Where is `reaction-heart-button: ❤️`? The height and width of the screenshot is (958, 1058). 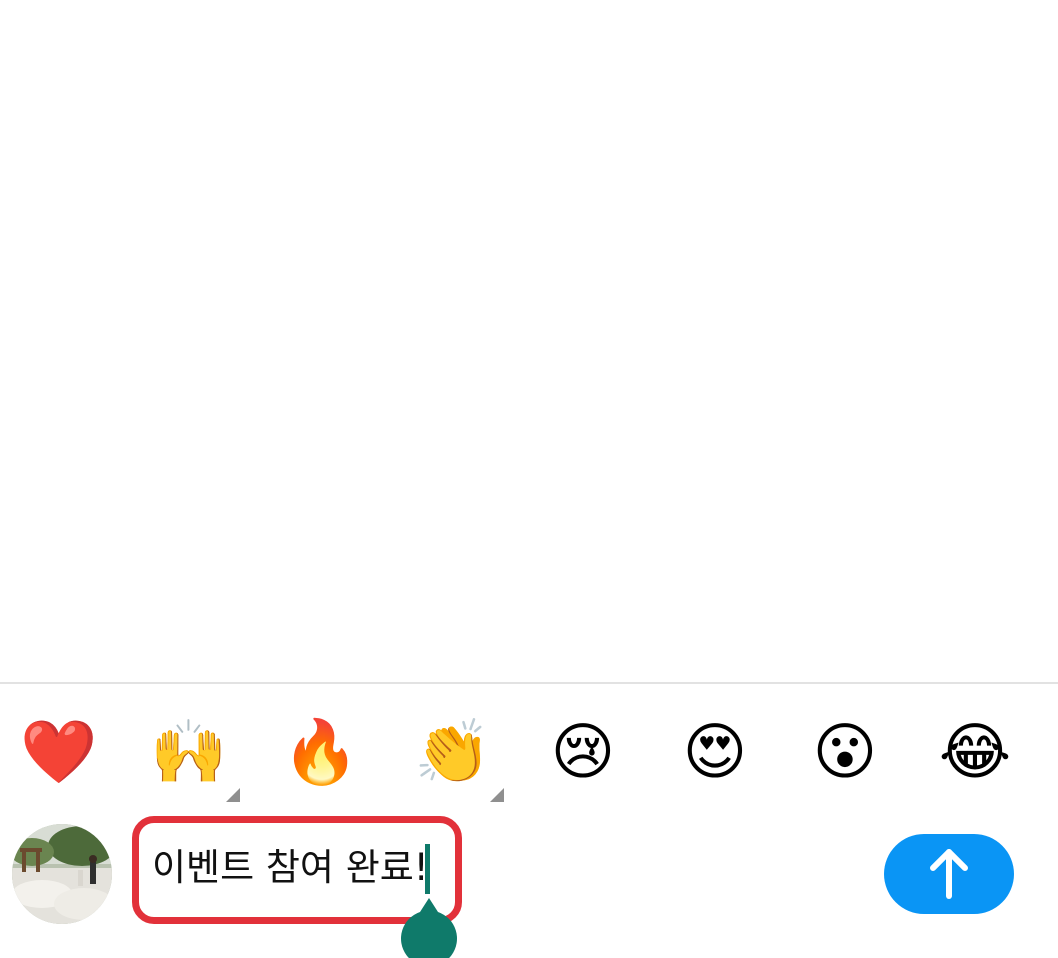 reaction-heart-button: ❤️ is located at coordinates (59, 752).